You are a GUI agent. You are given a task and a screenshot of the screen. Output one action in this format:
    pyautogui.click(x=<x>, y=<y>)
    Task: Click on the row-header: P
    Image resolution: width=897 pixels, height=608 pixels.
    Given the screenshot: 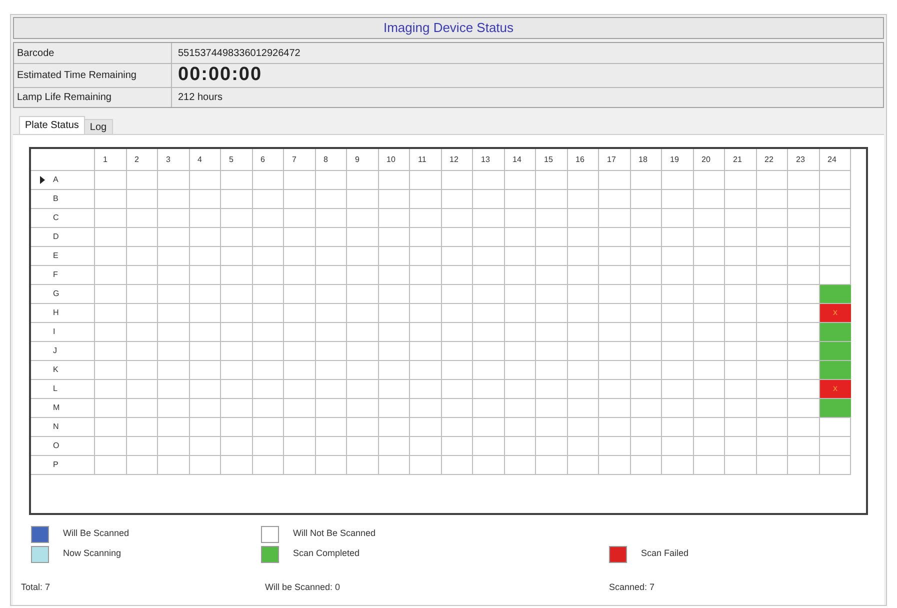 What is the action you would take?
    pyautogui.click(x=55, y=465)
    